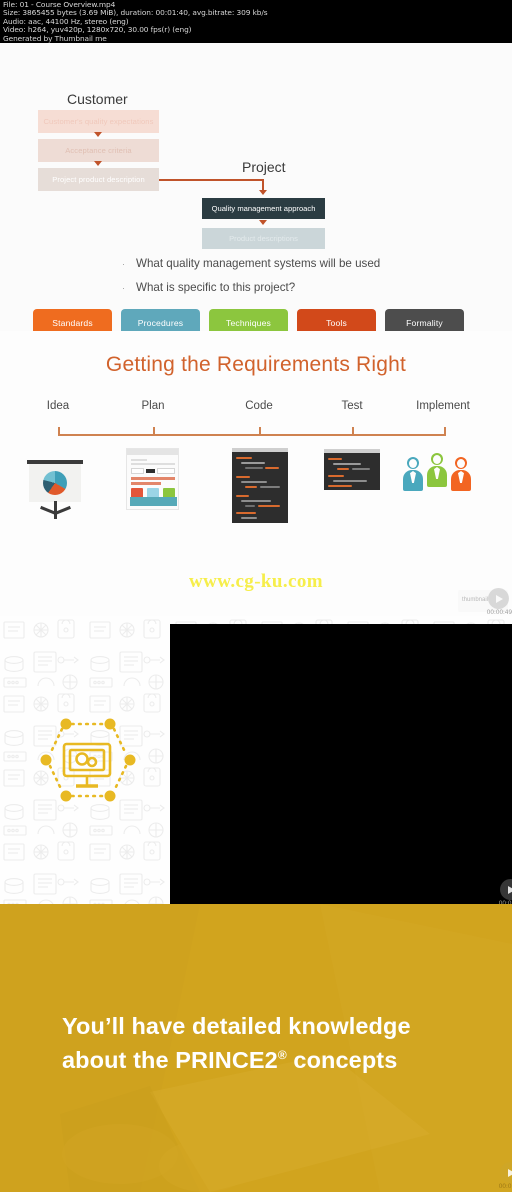  What do you see at coordinates (443, 406) in the screenshot?
I see `stage-label-implement: Implement` at bounding box center [443, 406].